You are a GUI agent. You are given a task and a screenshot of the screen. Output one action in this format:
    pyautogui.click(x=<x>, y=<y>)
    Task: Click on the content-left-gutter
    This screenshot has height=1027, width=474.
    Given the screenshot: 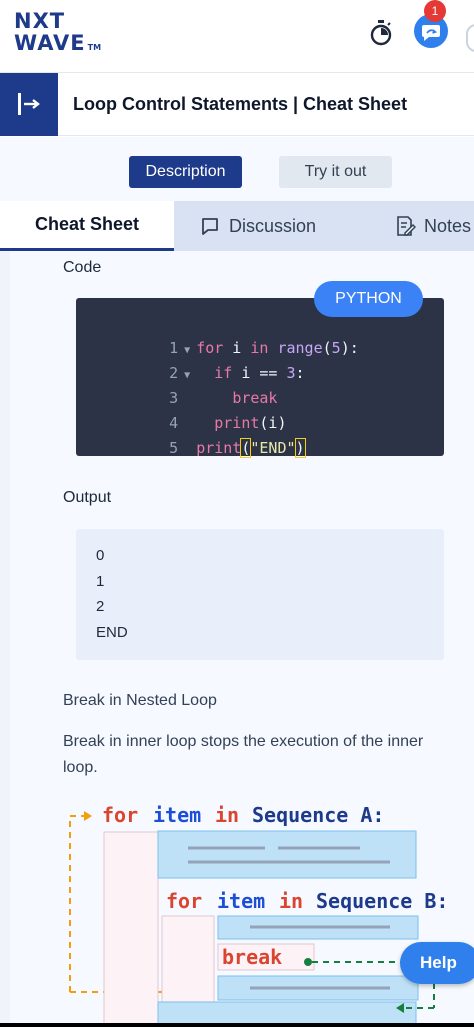 What is the action you would take?
    pyautogui.click(x=5, y=637)
    